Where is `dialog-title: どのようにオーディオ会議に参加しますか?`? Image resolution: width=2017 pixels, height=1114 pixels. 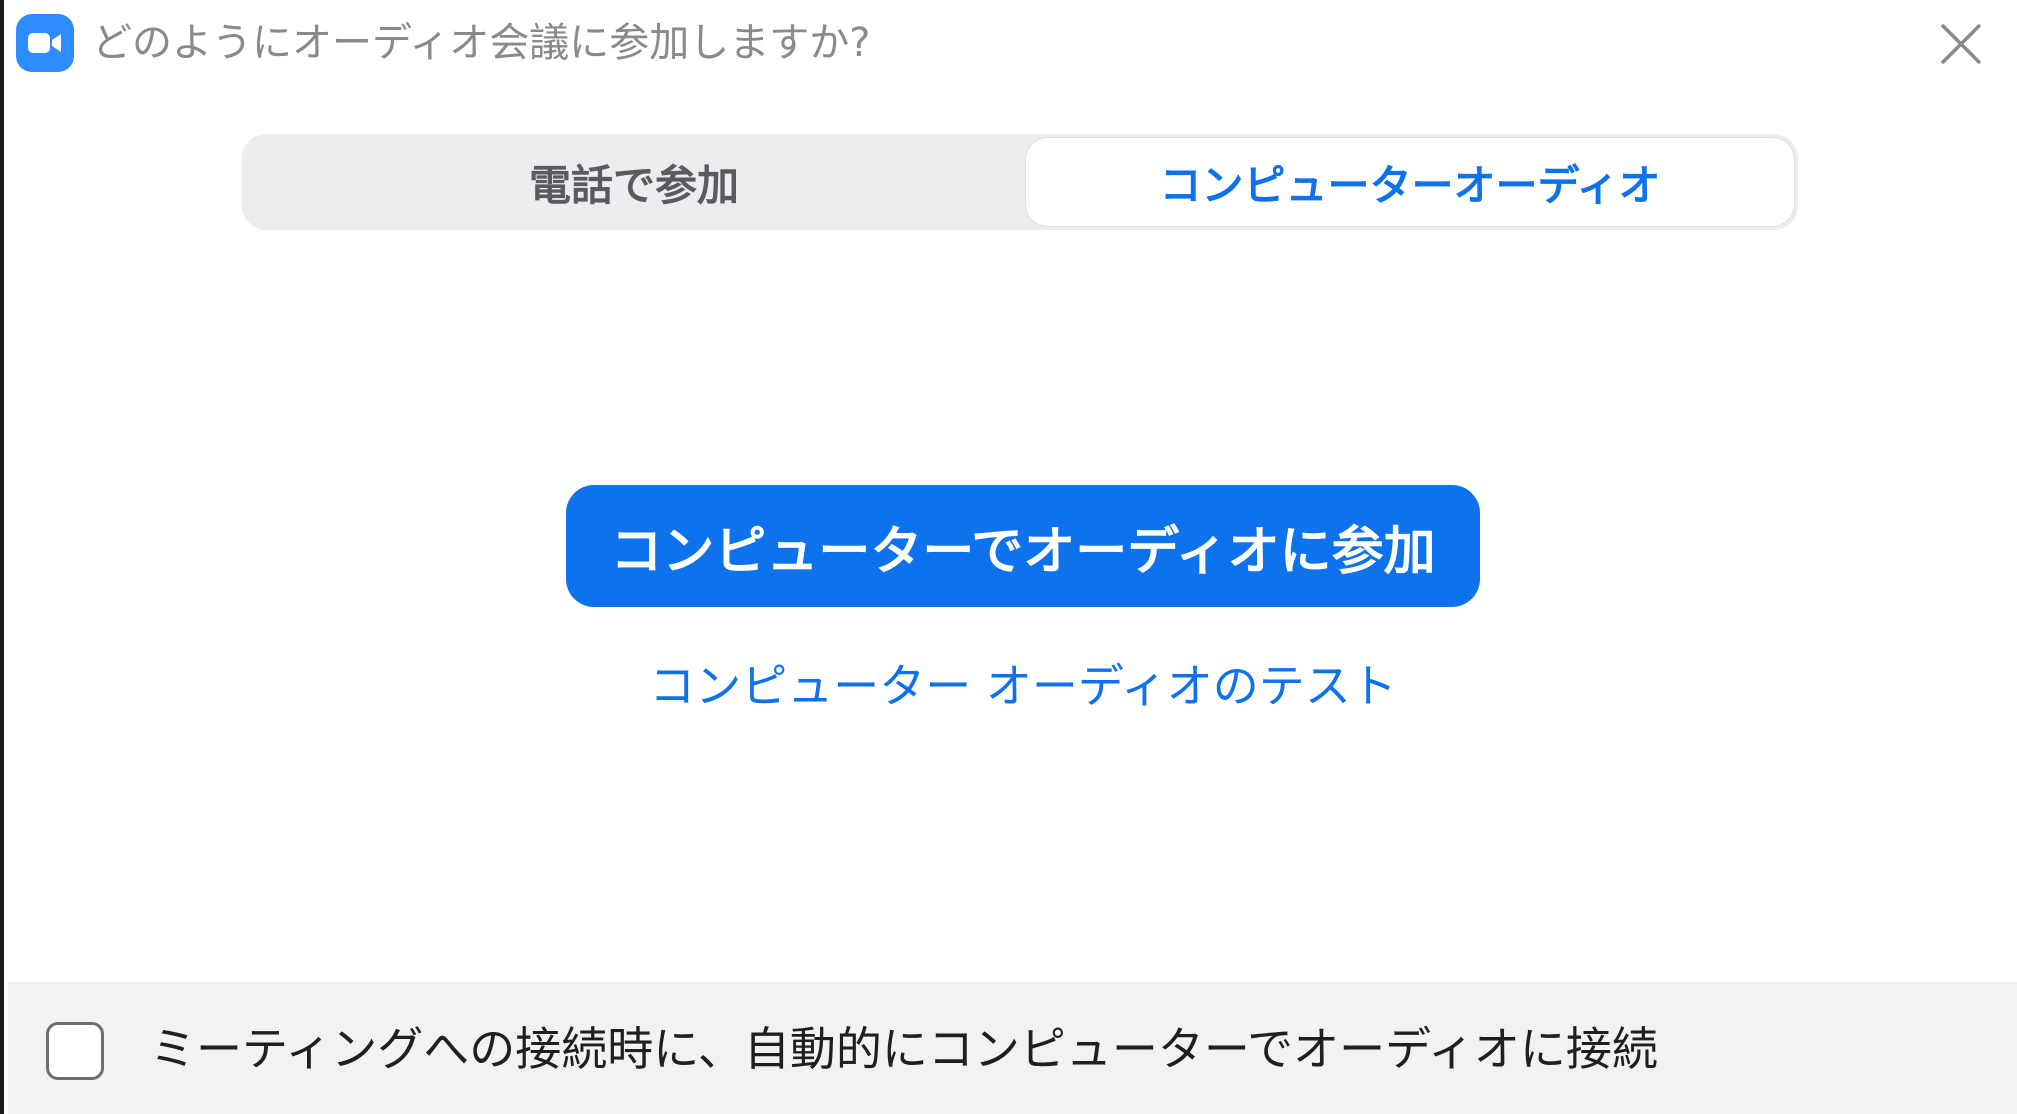 dialog-title: どのようにオーディオ会議に参加しますか? is located at coordinates (481, 43).